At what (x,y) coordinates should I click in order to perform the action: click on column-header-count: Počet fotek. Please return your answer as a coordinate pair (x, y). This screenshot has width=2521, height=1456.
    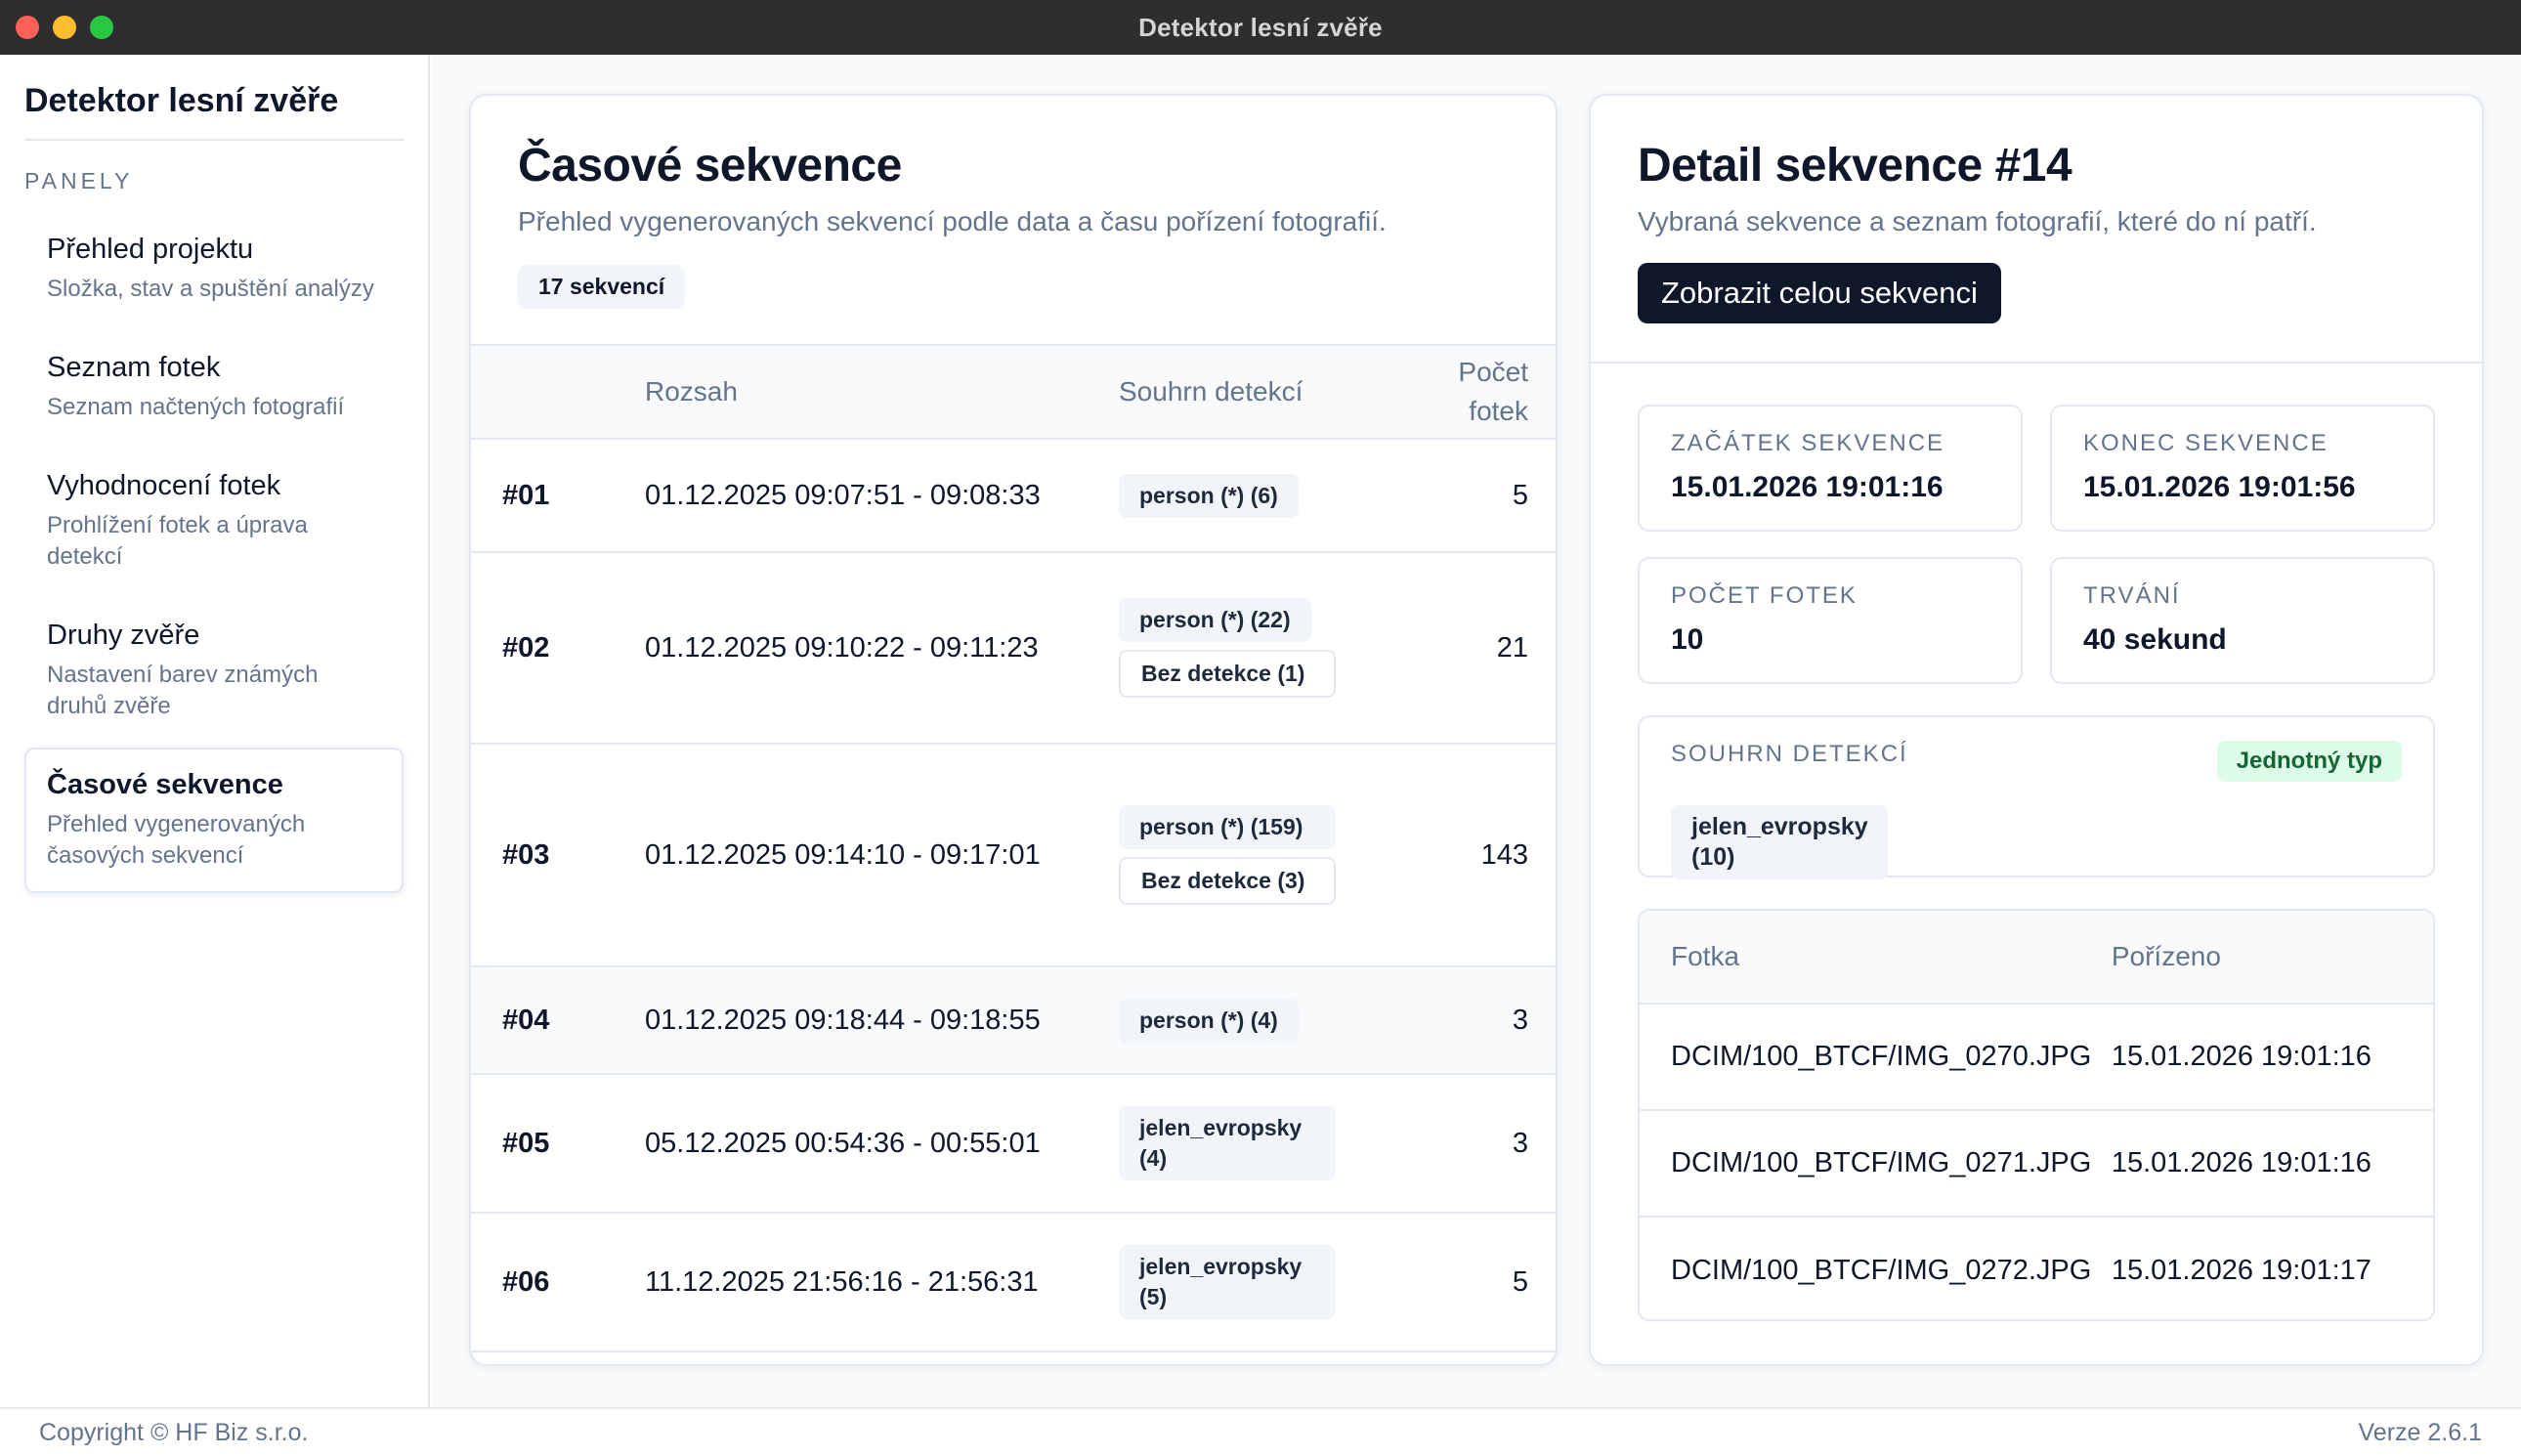
    Looking at the image, I should click on (1499, 392).